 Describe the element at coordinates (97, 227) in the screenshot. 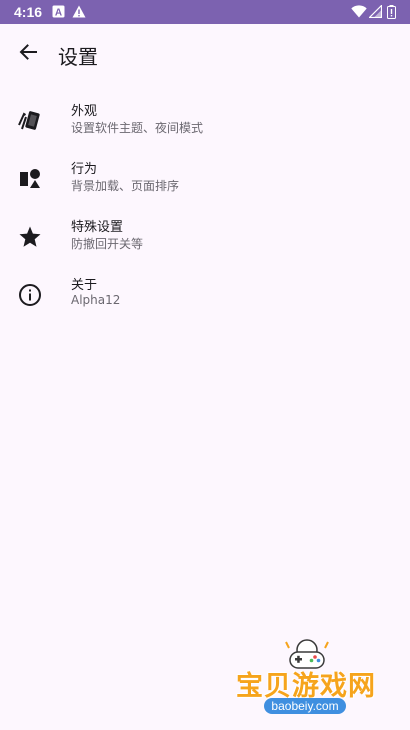

I see `item-title: 特殊设置` at that location.